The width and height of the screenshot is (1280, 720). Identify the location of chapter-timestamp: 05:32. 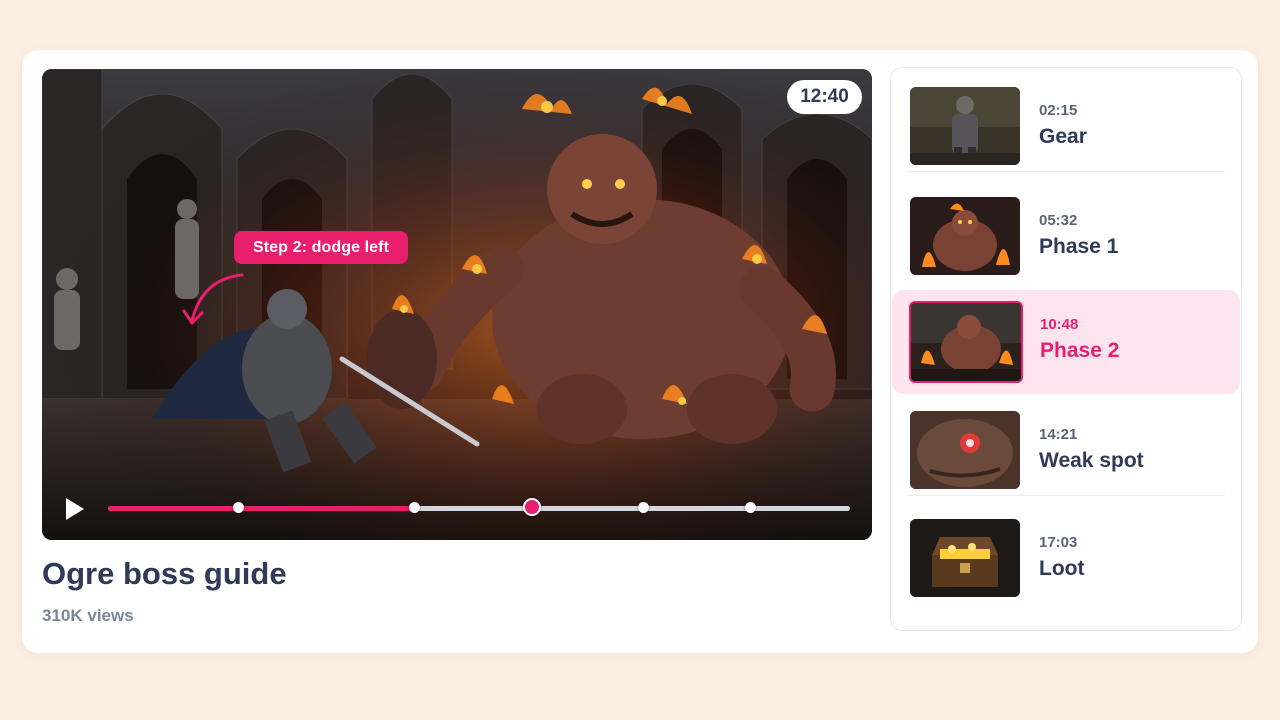
(1058, 220).